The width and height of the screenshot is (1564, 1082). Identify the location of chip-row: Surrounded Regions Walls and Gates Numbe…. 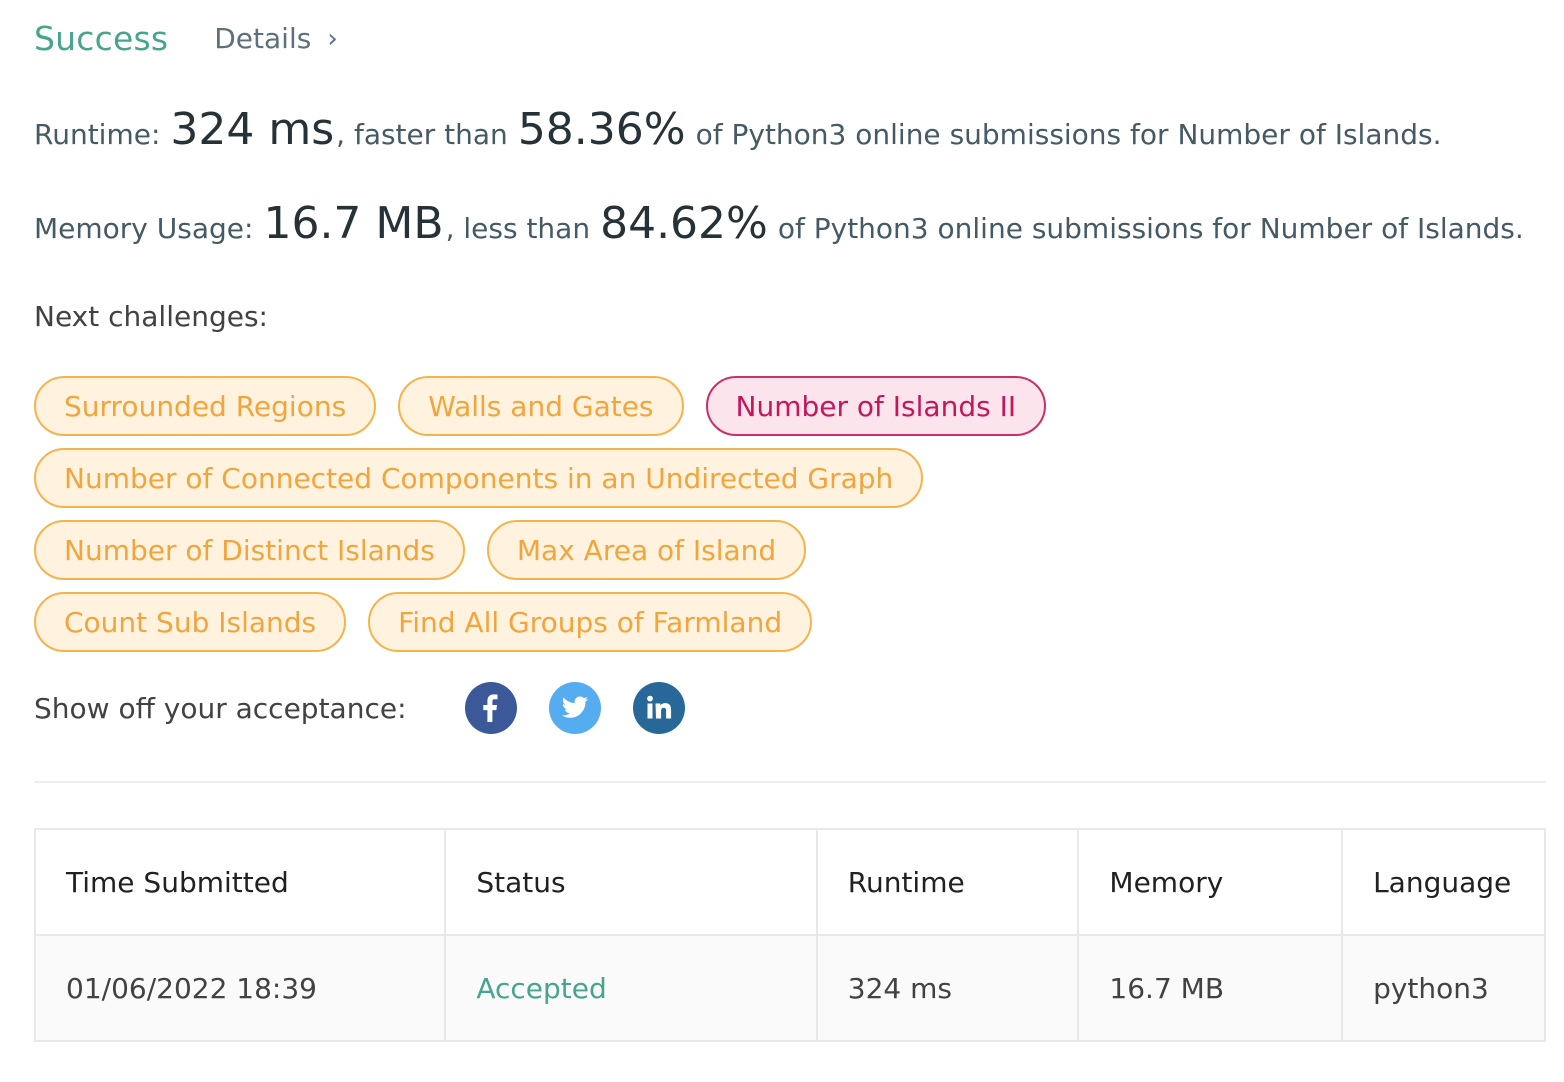
(584, 406).